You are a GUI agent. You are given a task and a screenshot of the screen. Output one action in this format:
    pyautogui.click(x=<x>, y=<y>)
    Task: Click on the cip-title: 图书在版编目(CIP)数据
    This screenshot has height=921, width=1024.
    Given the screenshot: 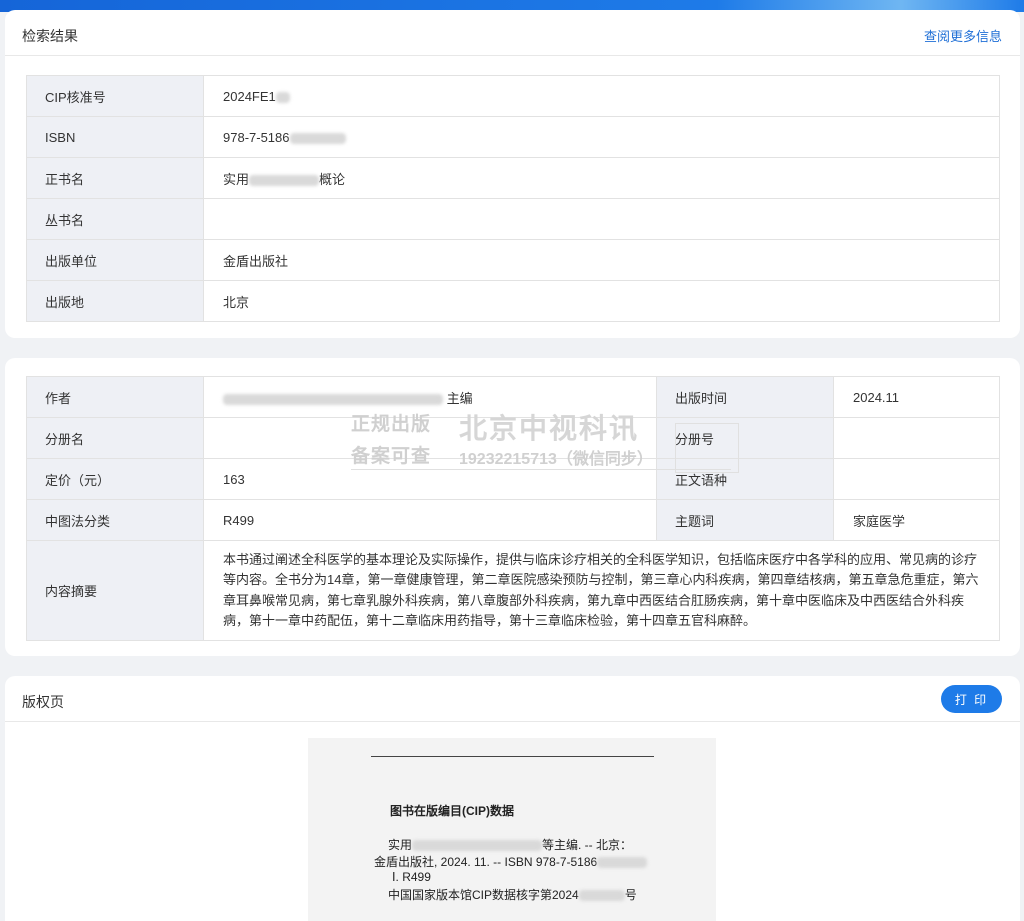 What is the action you would take?
    pyautogui.click(x=452, y=811)
    